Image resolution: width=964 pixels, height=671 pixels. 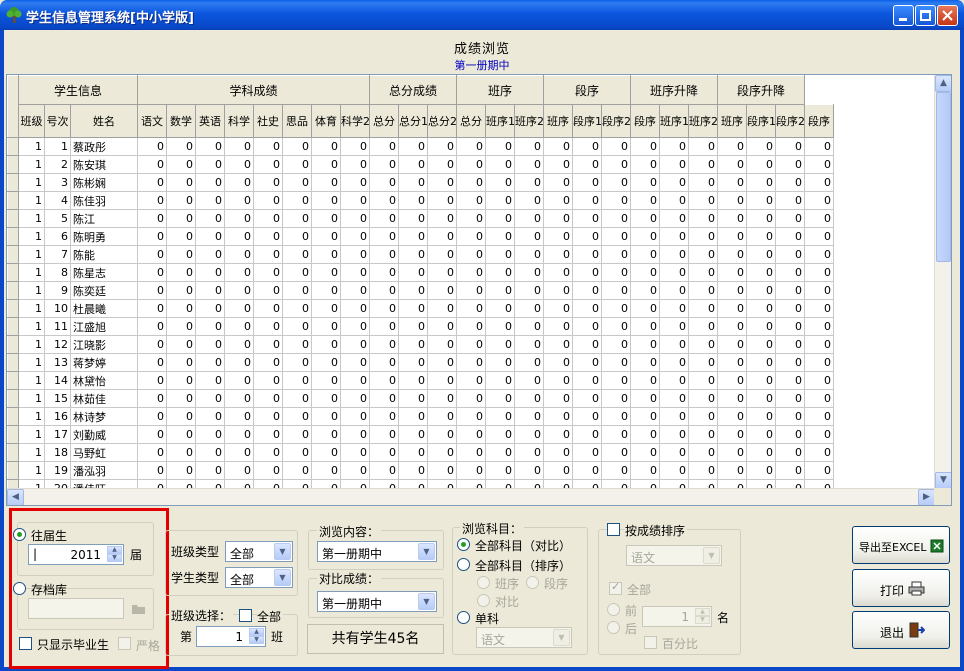 What do you see at coordinates (421, 452) in the screenshot?
I see `table-row: 1 18 马野虹 0 0 0 0 0 0 0 0 0 0 0 0 0 0 0 0 0 0 0 0 0 0 0 0` at bounding box center [421, 452].